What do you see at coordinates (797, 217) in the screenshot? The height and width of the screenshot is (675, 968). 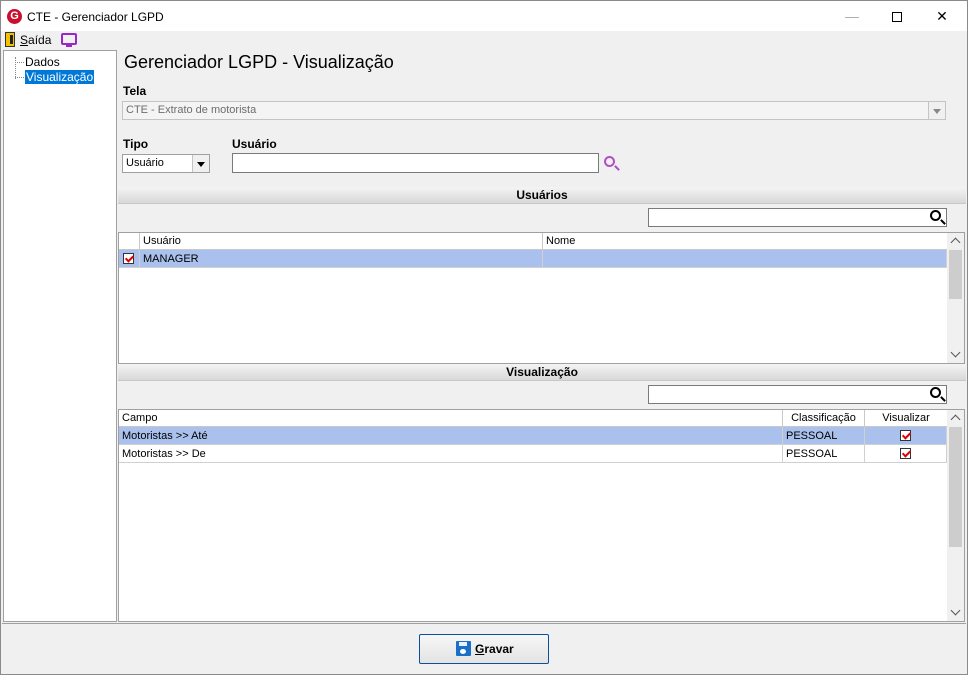 I see `usuarios-search-input` at bounding box center [797, 217].